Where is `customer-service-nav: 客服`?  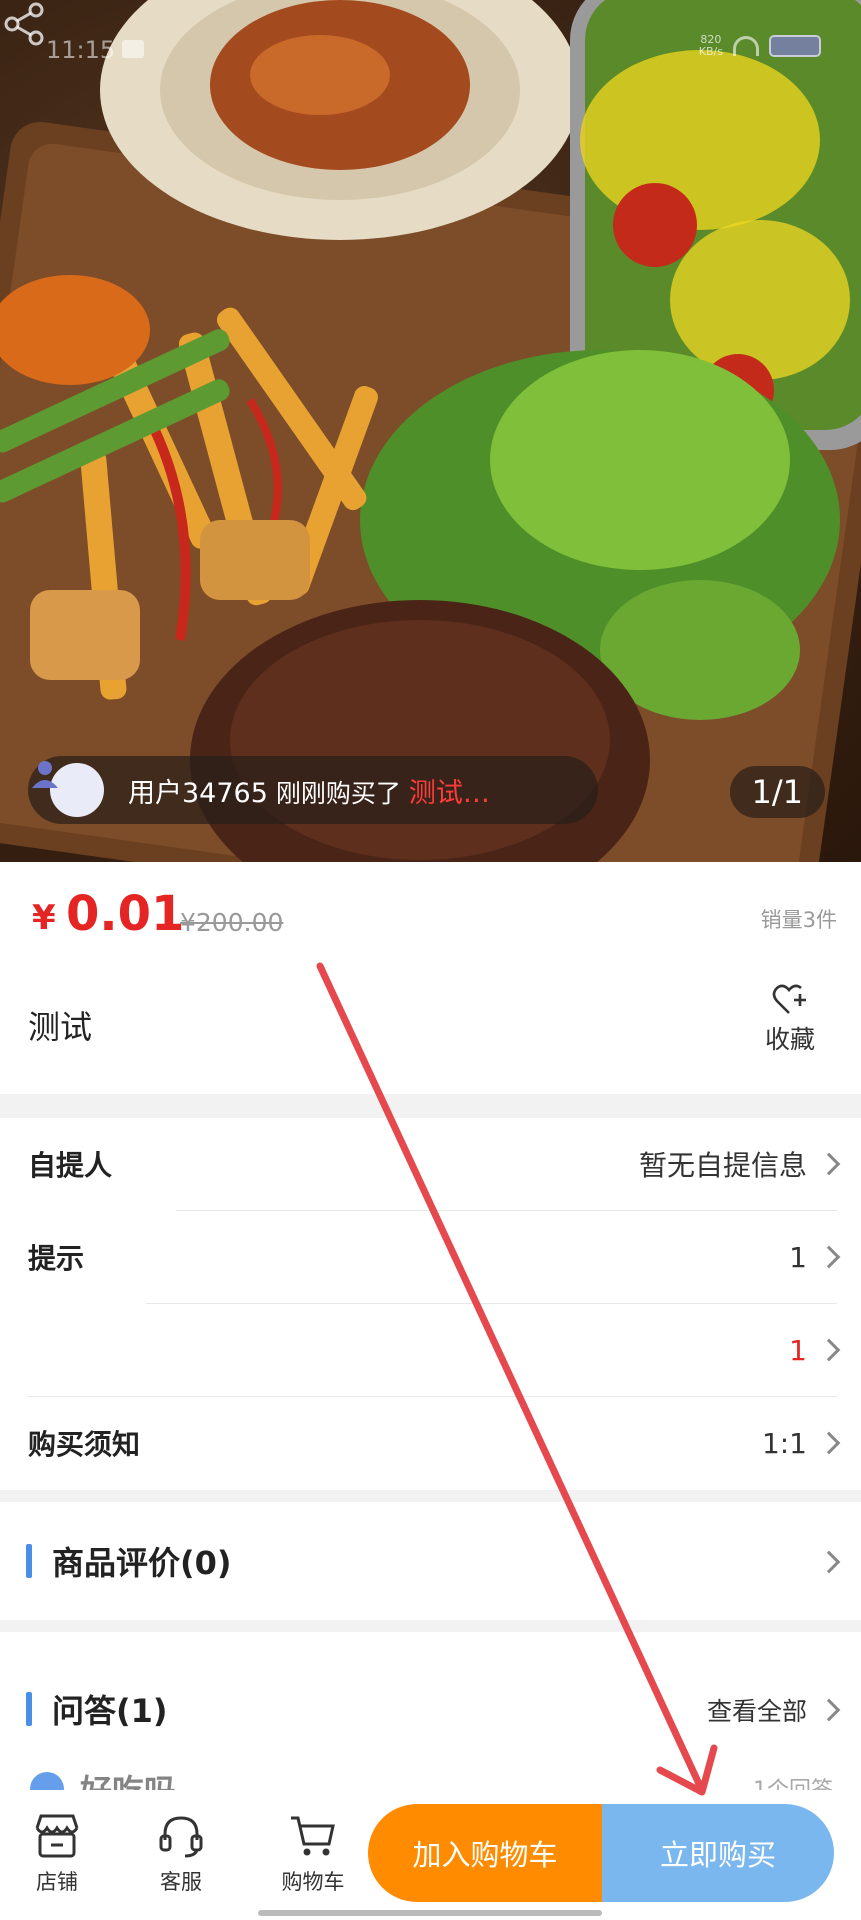 customer-service-nav: 客服 is located at coordinates (181, 1854).